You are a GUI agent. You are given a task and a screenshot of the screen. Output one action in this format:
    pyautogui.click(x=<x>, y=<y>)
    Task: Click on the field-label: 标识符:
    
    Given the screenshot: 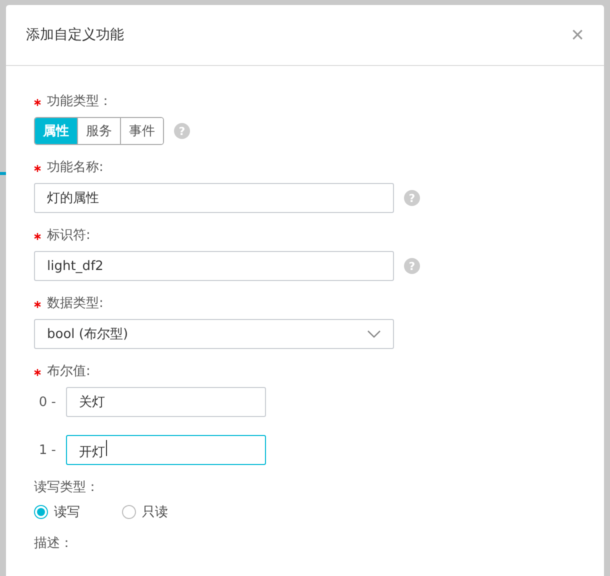 What is the action you would take?
    pyautogui.click(x=68, y=236)
    